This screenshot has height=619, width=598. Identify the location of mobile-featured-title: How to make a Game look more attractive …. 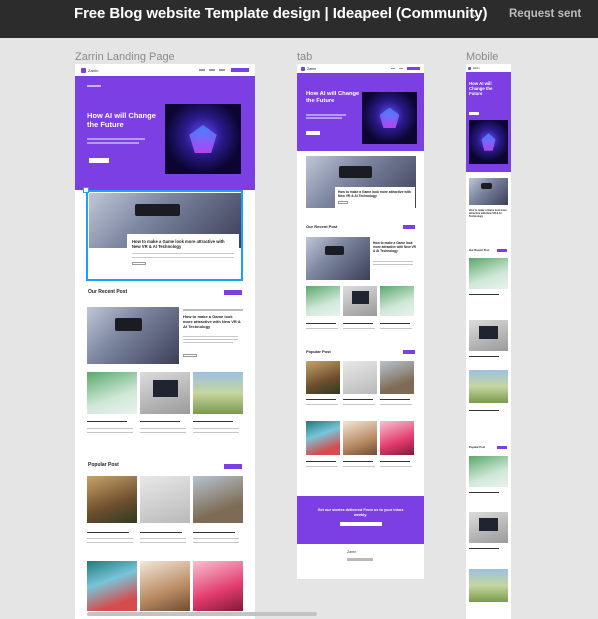
(488, 213).